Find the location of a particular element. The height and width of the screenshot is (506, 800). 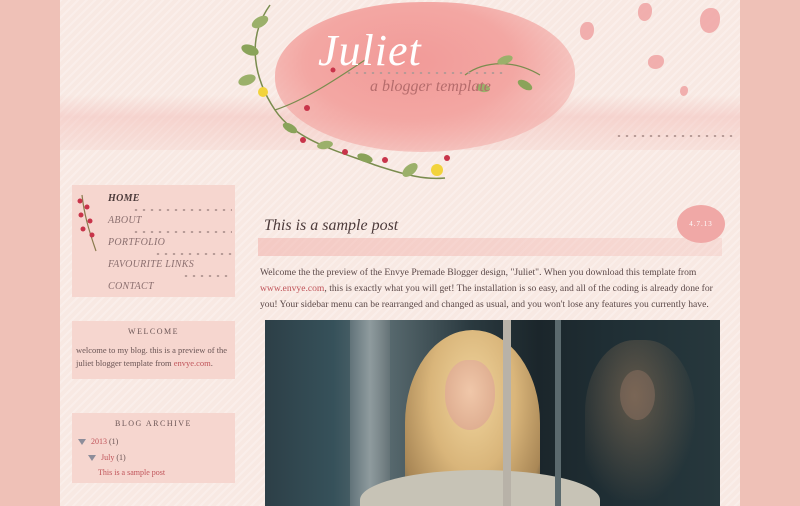

archive-month-row: July (1) is located at coordinates (107, 457).